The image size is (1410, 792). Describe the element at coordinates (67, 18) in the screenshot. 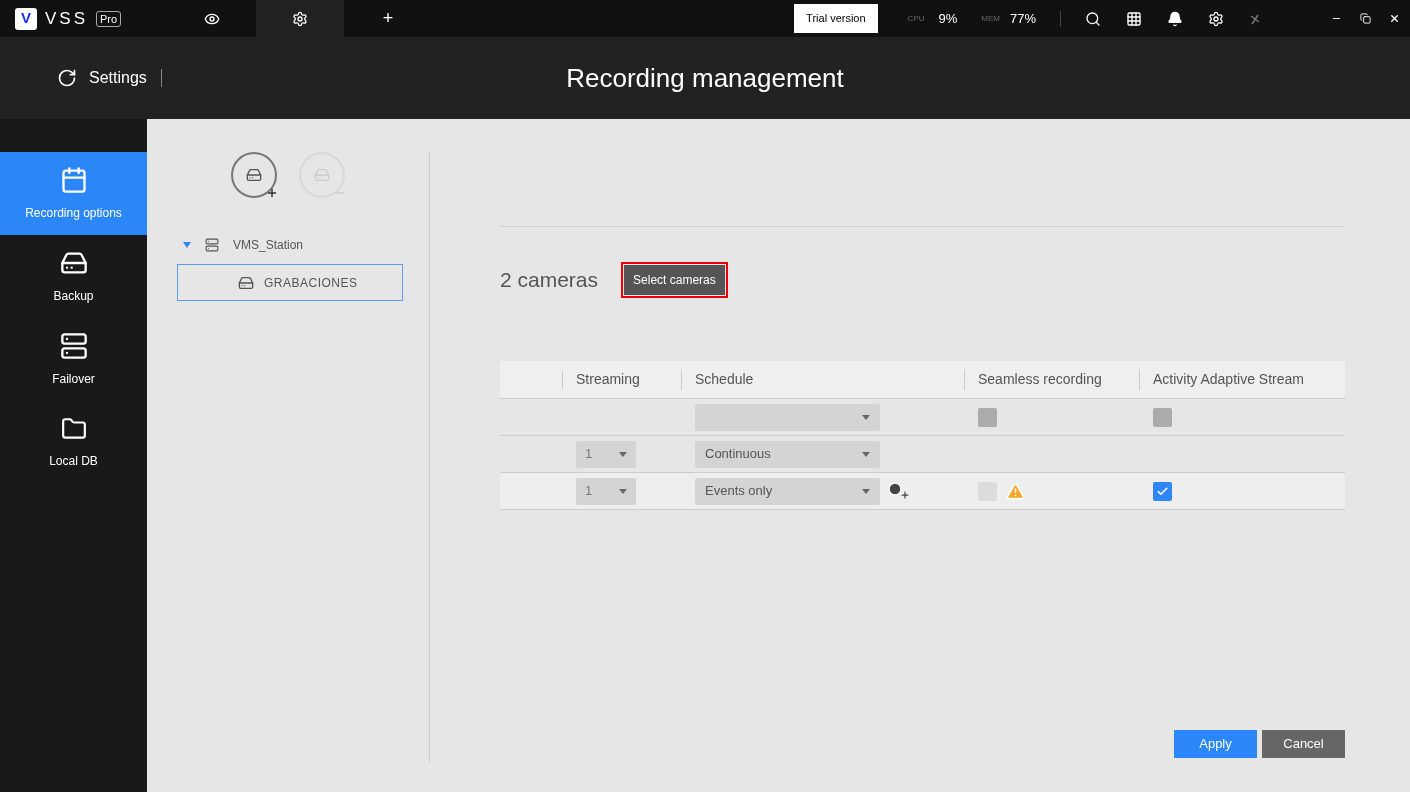

I see `app-name: VSS` at that location.